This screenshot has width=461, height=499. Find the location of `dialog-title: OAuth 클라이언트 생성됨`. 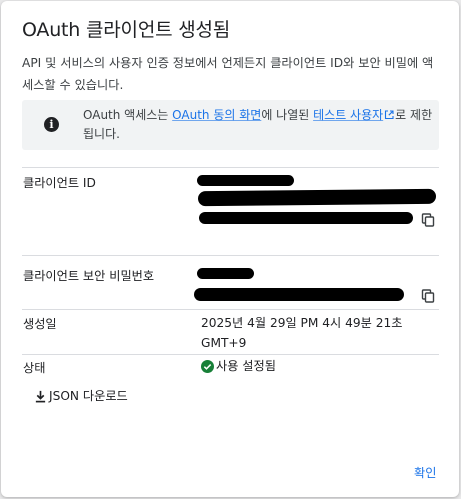

dialog-title: OAuth 클라이언트 생성됨 is located at coordinates (126, 30).